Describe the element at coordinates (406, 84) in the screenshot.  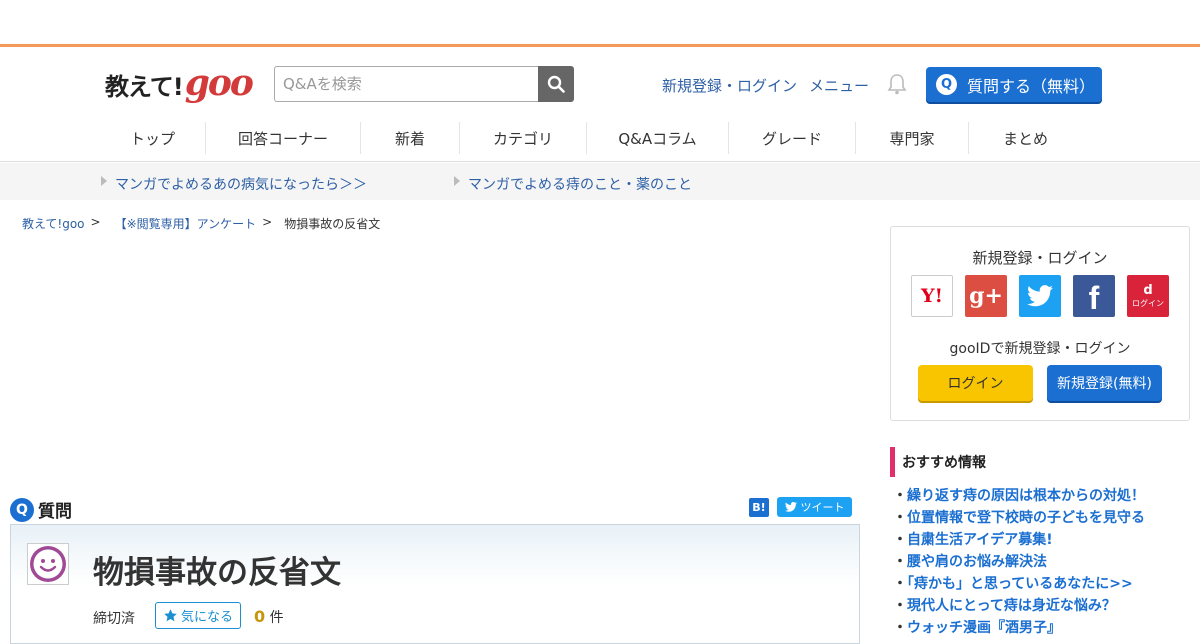
I see `search-input` at that location.